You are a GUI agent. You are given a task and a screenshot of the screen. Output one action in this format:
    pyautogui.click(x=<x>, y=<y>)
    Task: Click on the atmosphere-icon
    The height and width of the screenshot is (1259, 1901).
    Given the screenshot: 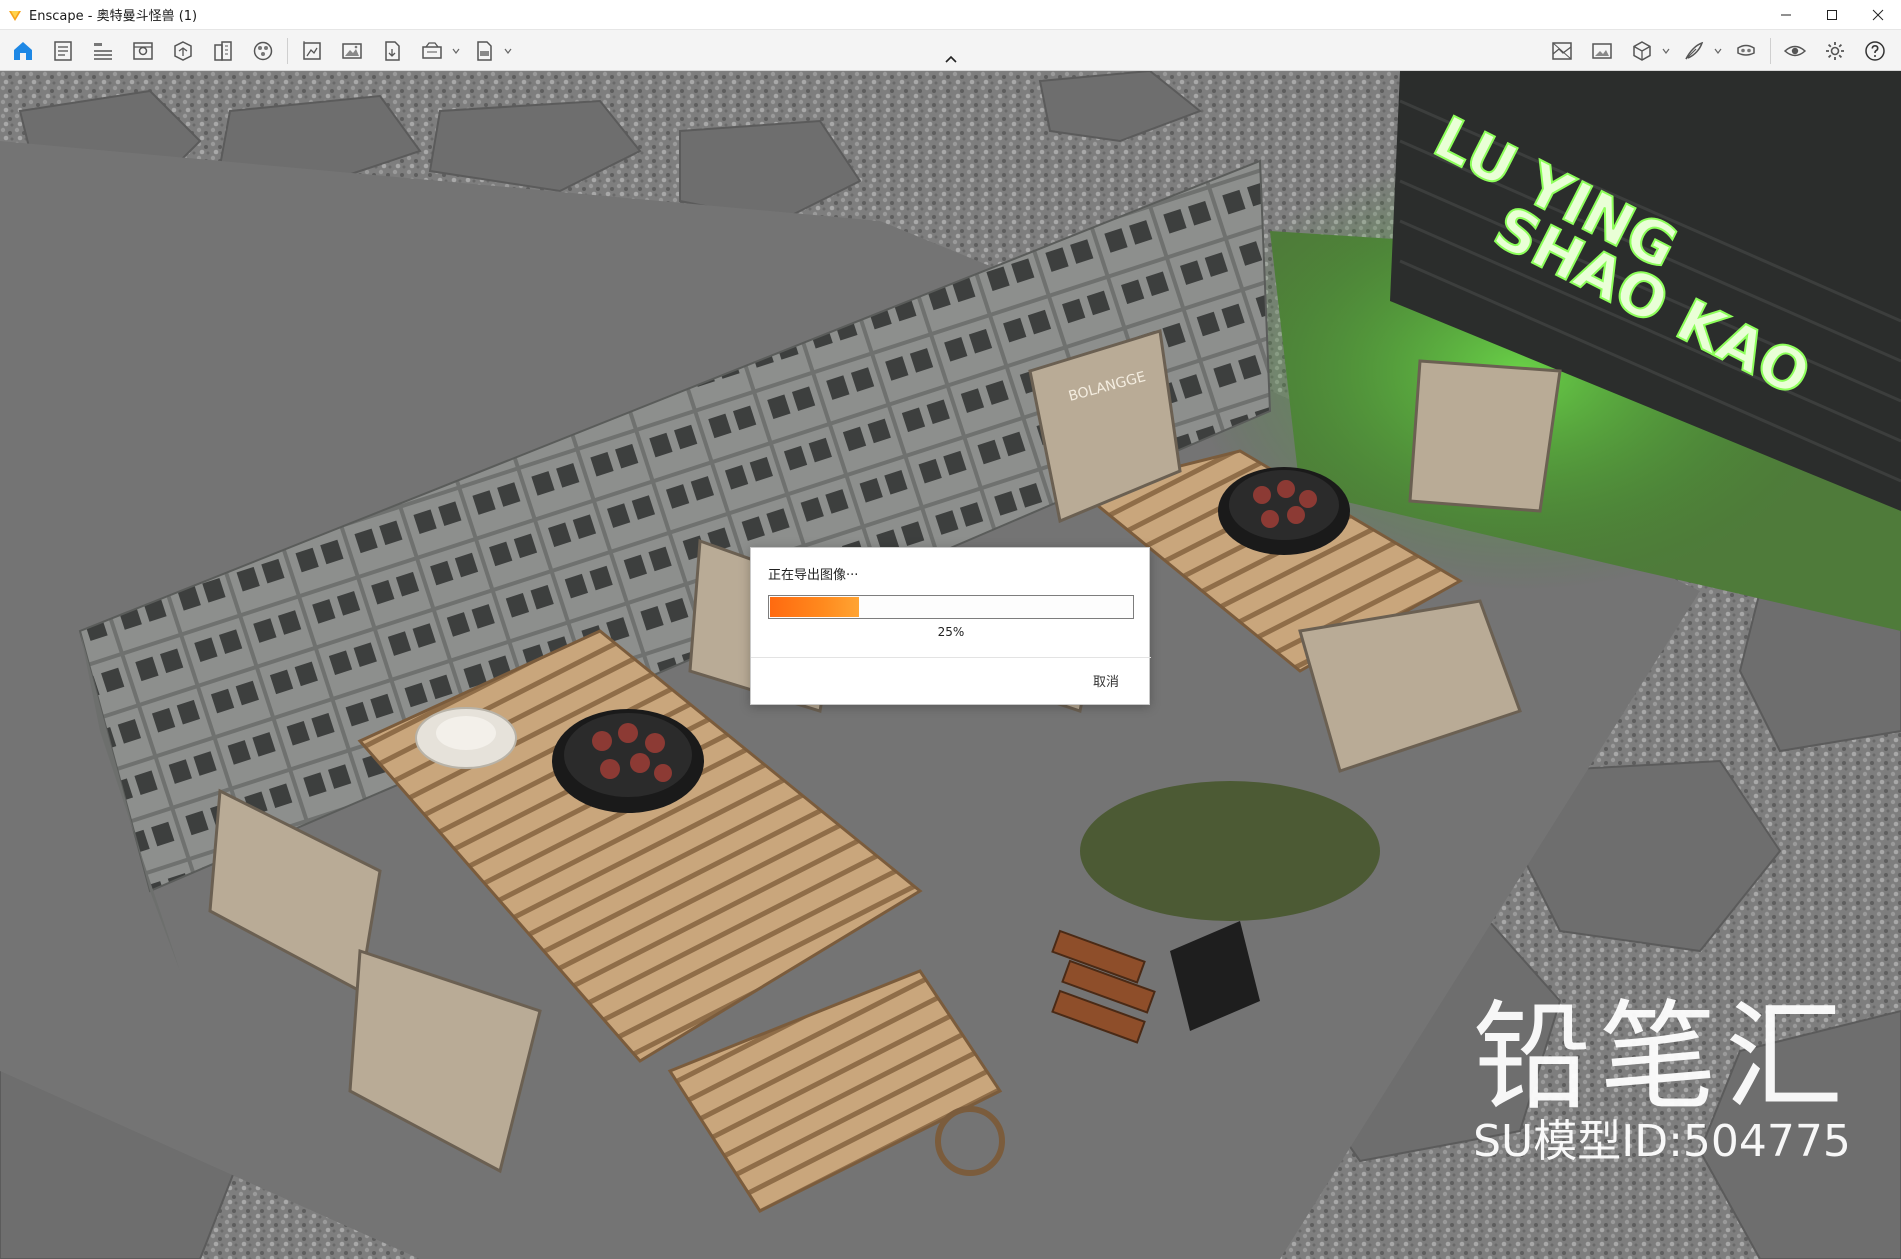 What is the action you would take?
    pyautogui.click(x=1562, y=50)
    